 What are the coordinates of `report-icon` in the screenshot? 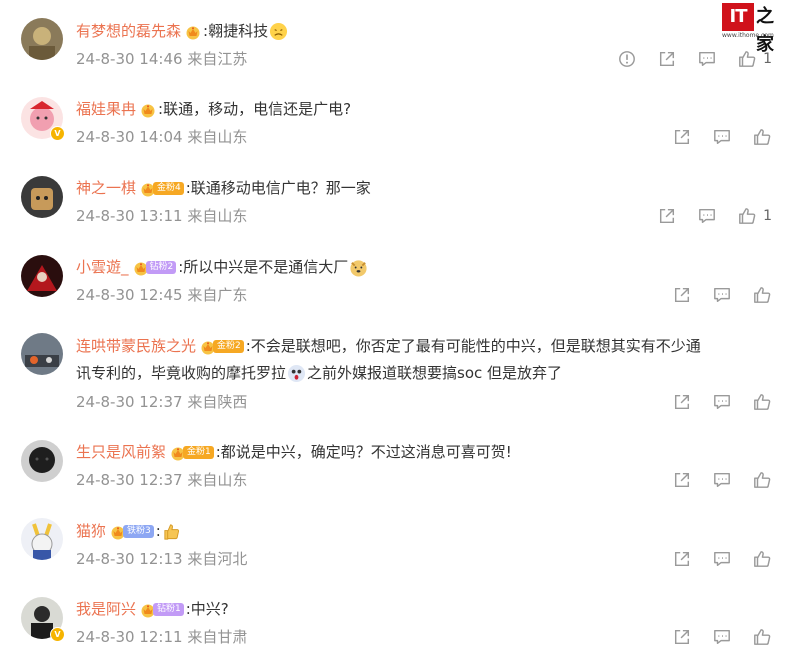 It's located at (627, 59).